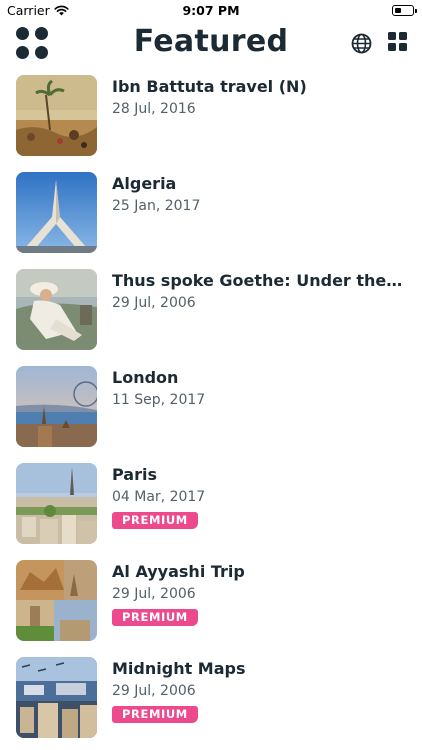 The image size is (422, 750). I want to click on header: Featured, so click(211, 45).